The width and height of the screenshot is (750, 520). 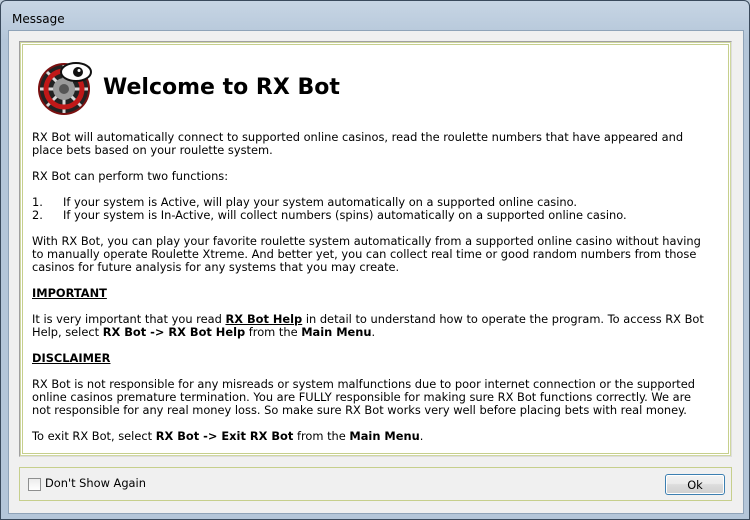 I want to click on welcome-heading: Welcome to RX Bot, so click(x=221, y=87).